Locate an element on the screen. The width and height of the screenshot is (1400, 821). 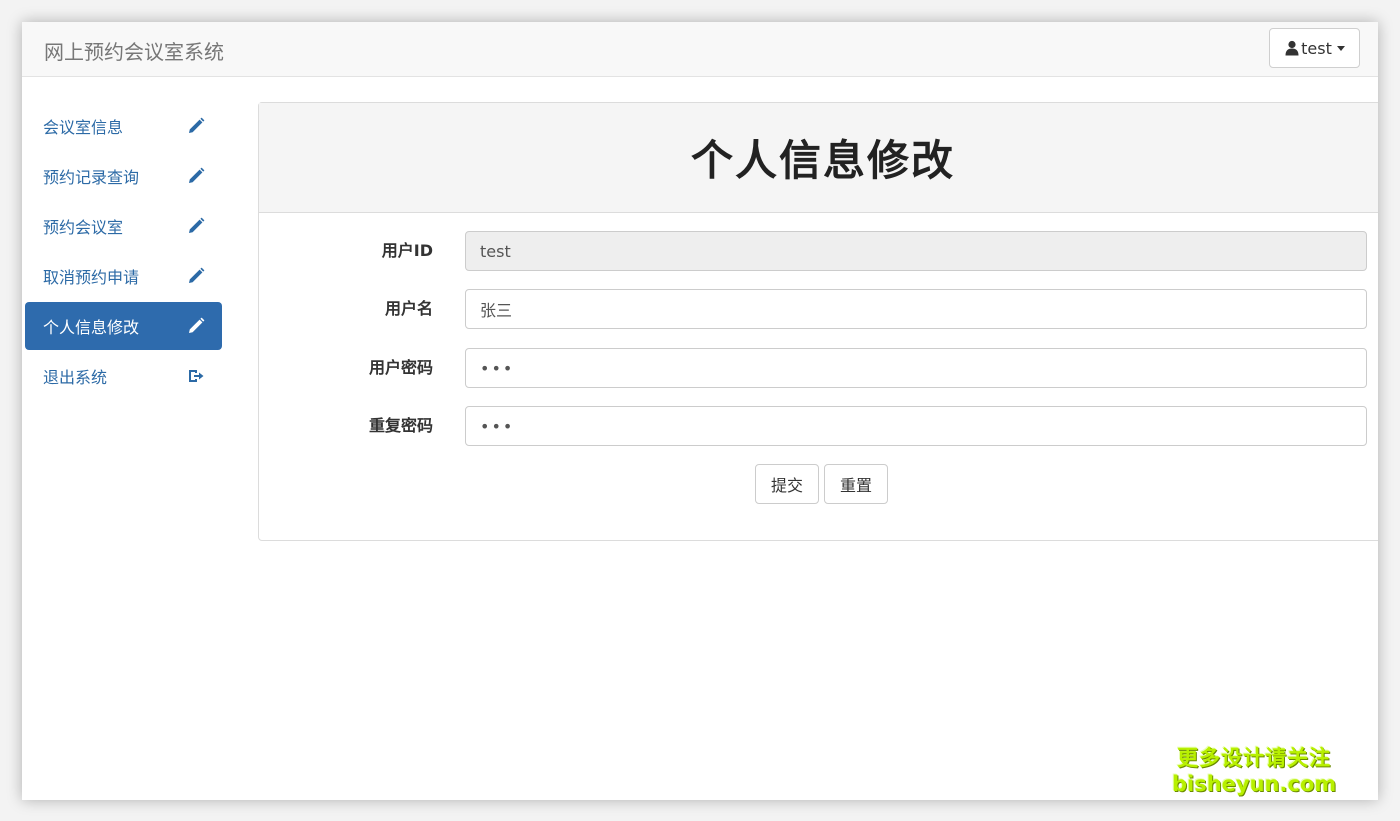
user-menu-button: test is located at coordinates (1314, 48).